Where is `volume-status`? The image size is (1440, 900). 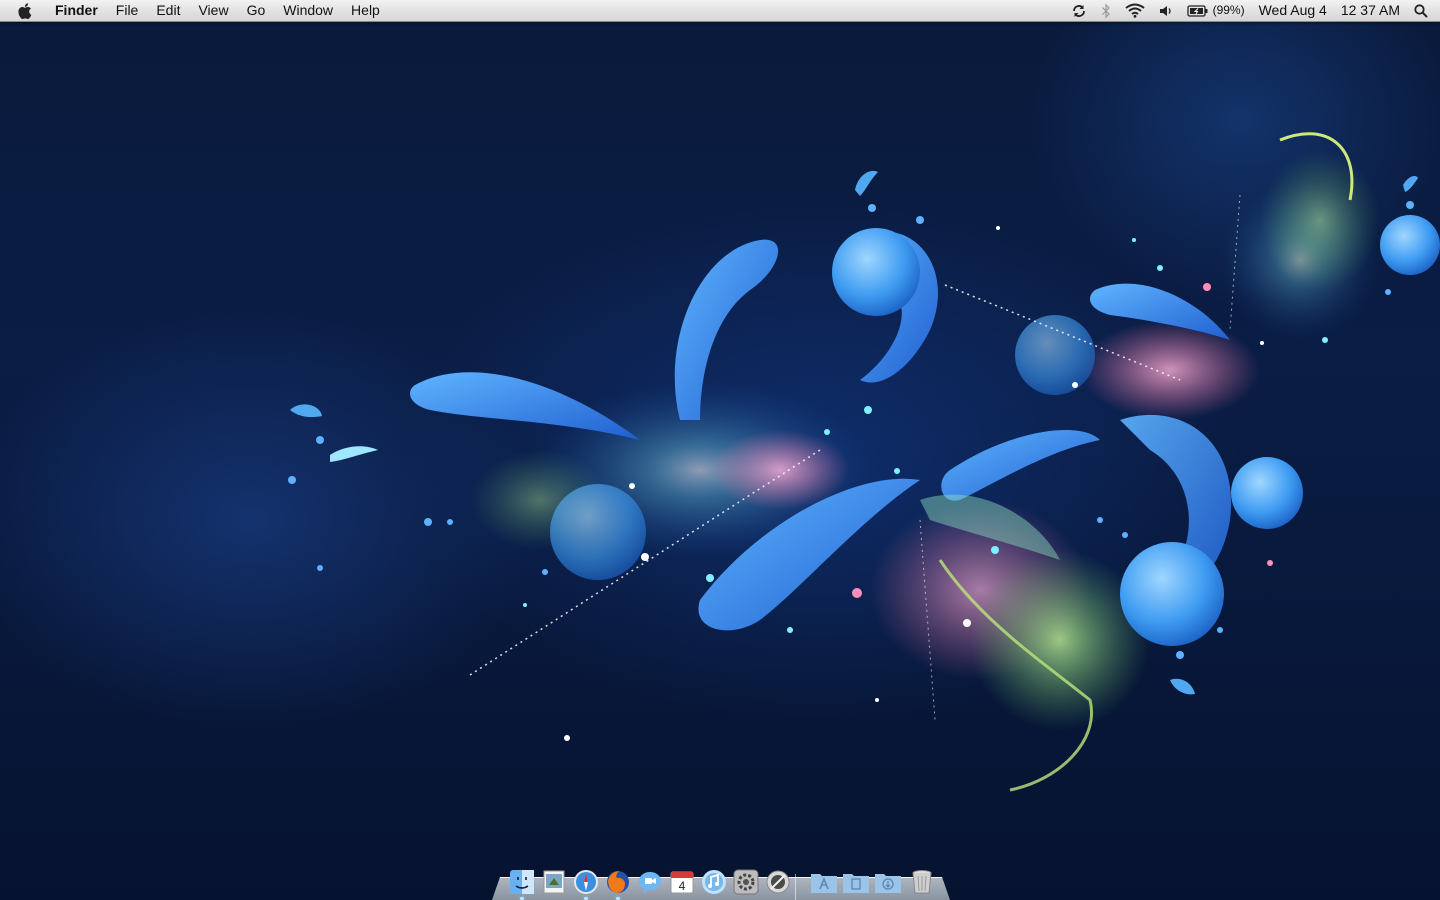 volume-status is located at coordinates (1166, 11).